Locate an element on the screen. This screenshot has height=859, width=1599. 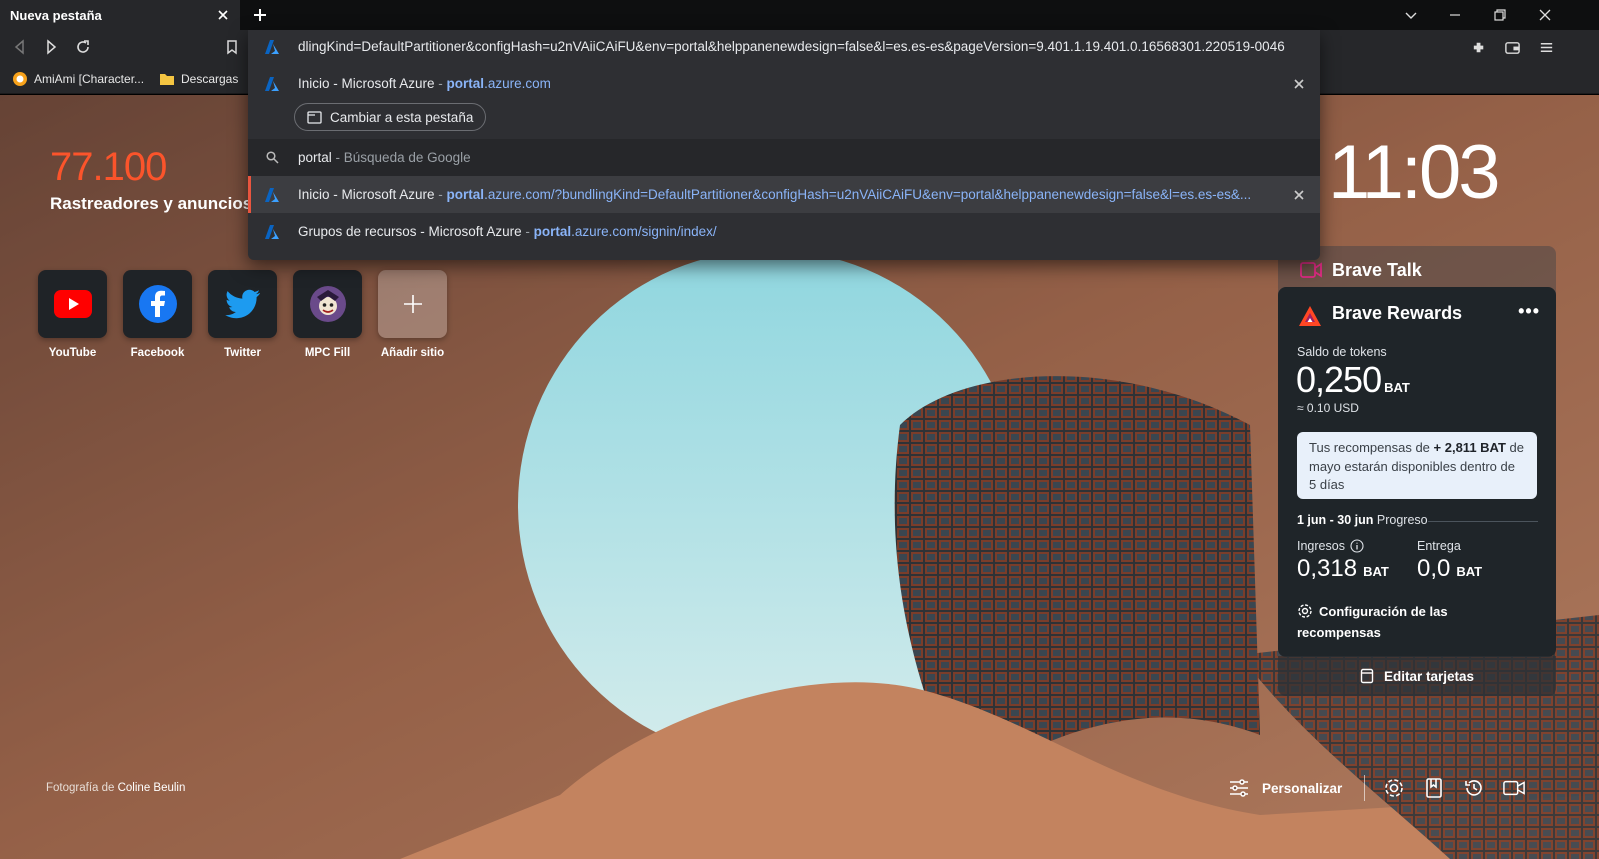
restore-icon is located at coordinates (1500, 15).